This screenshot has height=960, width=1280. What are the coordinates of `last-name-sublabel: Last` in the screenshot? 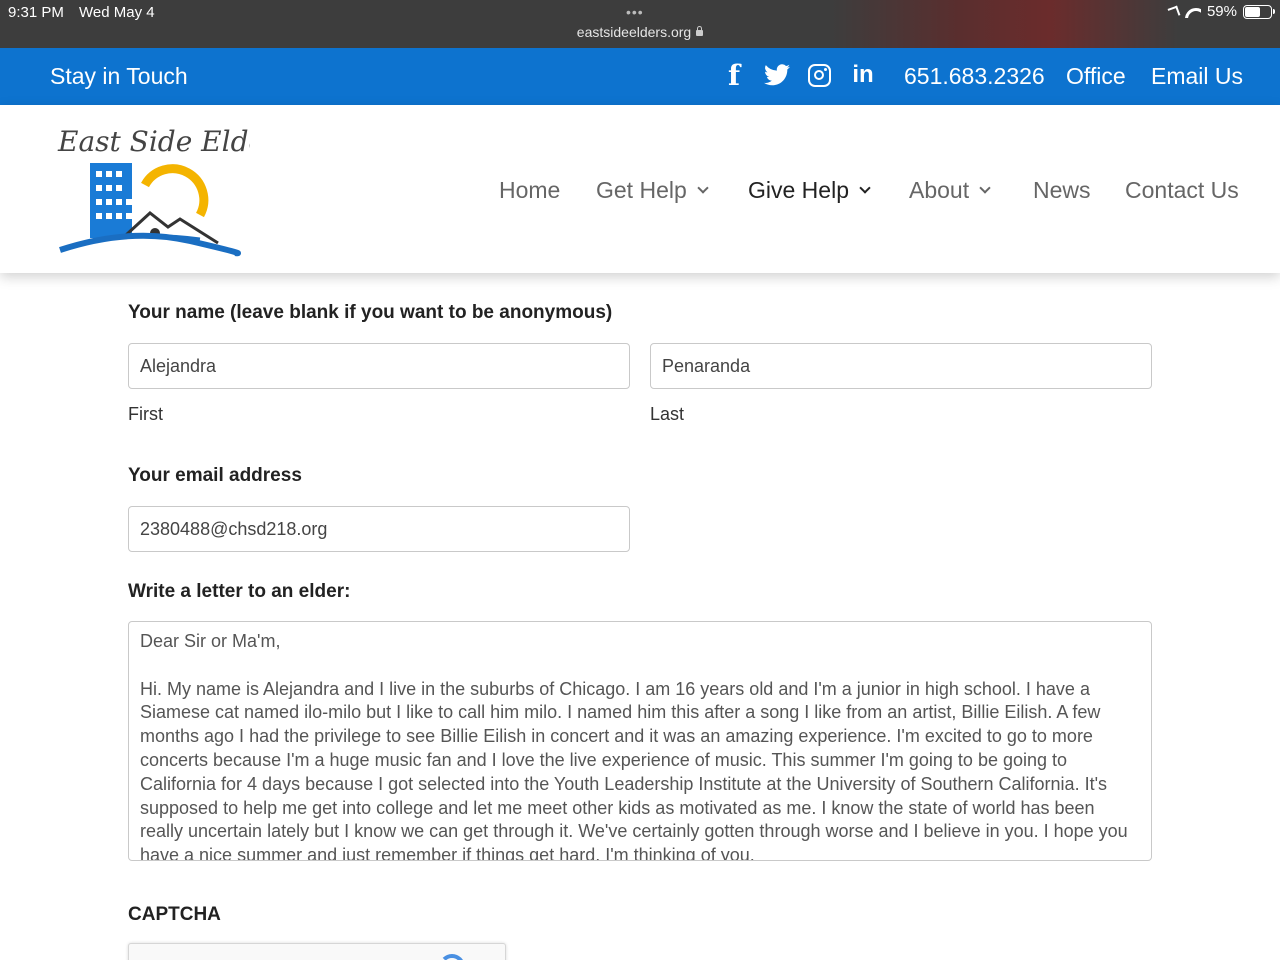 It's located at (667, 414).